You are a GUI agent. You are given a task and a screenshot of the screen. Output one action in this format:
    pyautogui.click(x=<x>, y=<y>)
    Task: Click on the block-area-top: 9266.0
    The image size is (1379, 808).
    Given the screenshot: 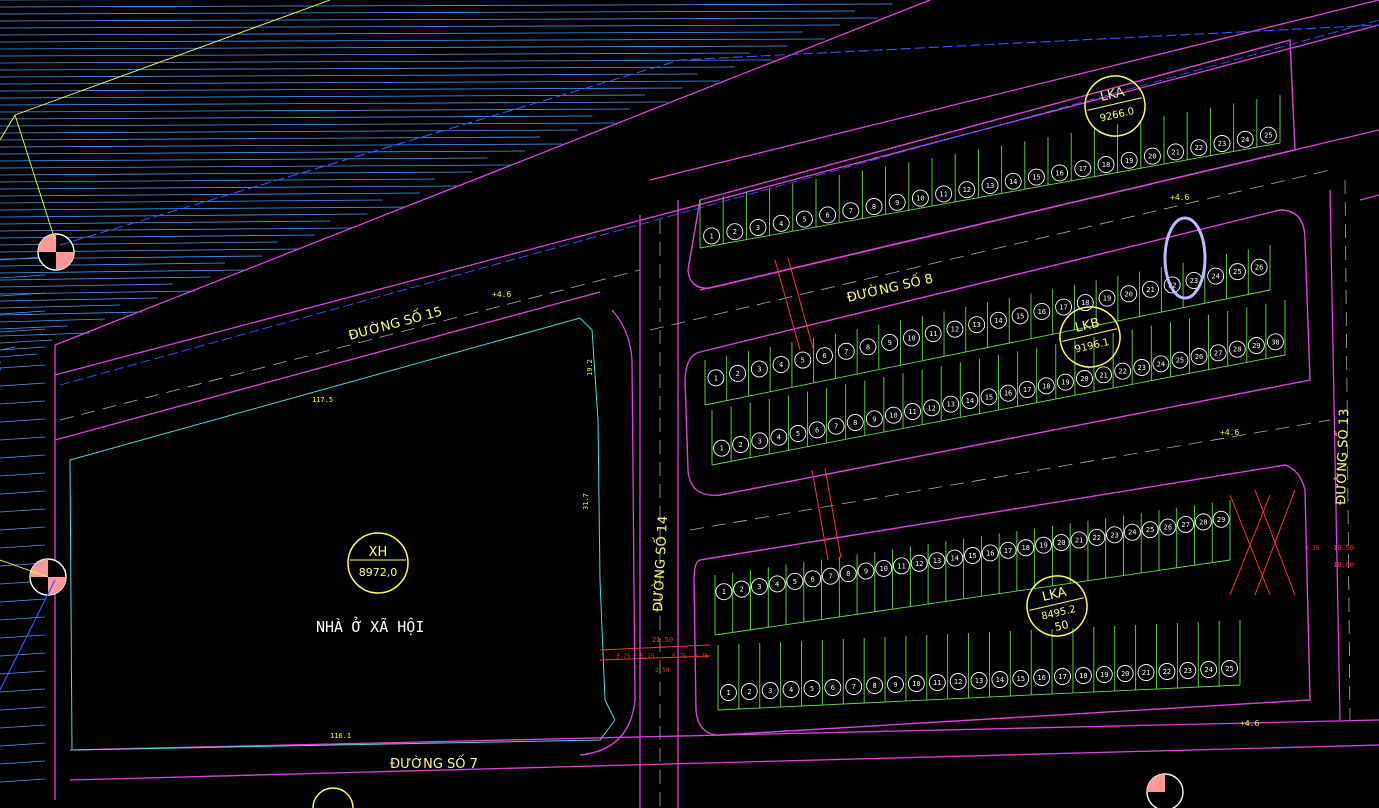 What is the action you would take?
    pyautogui.click(x=1117, y=115)
    